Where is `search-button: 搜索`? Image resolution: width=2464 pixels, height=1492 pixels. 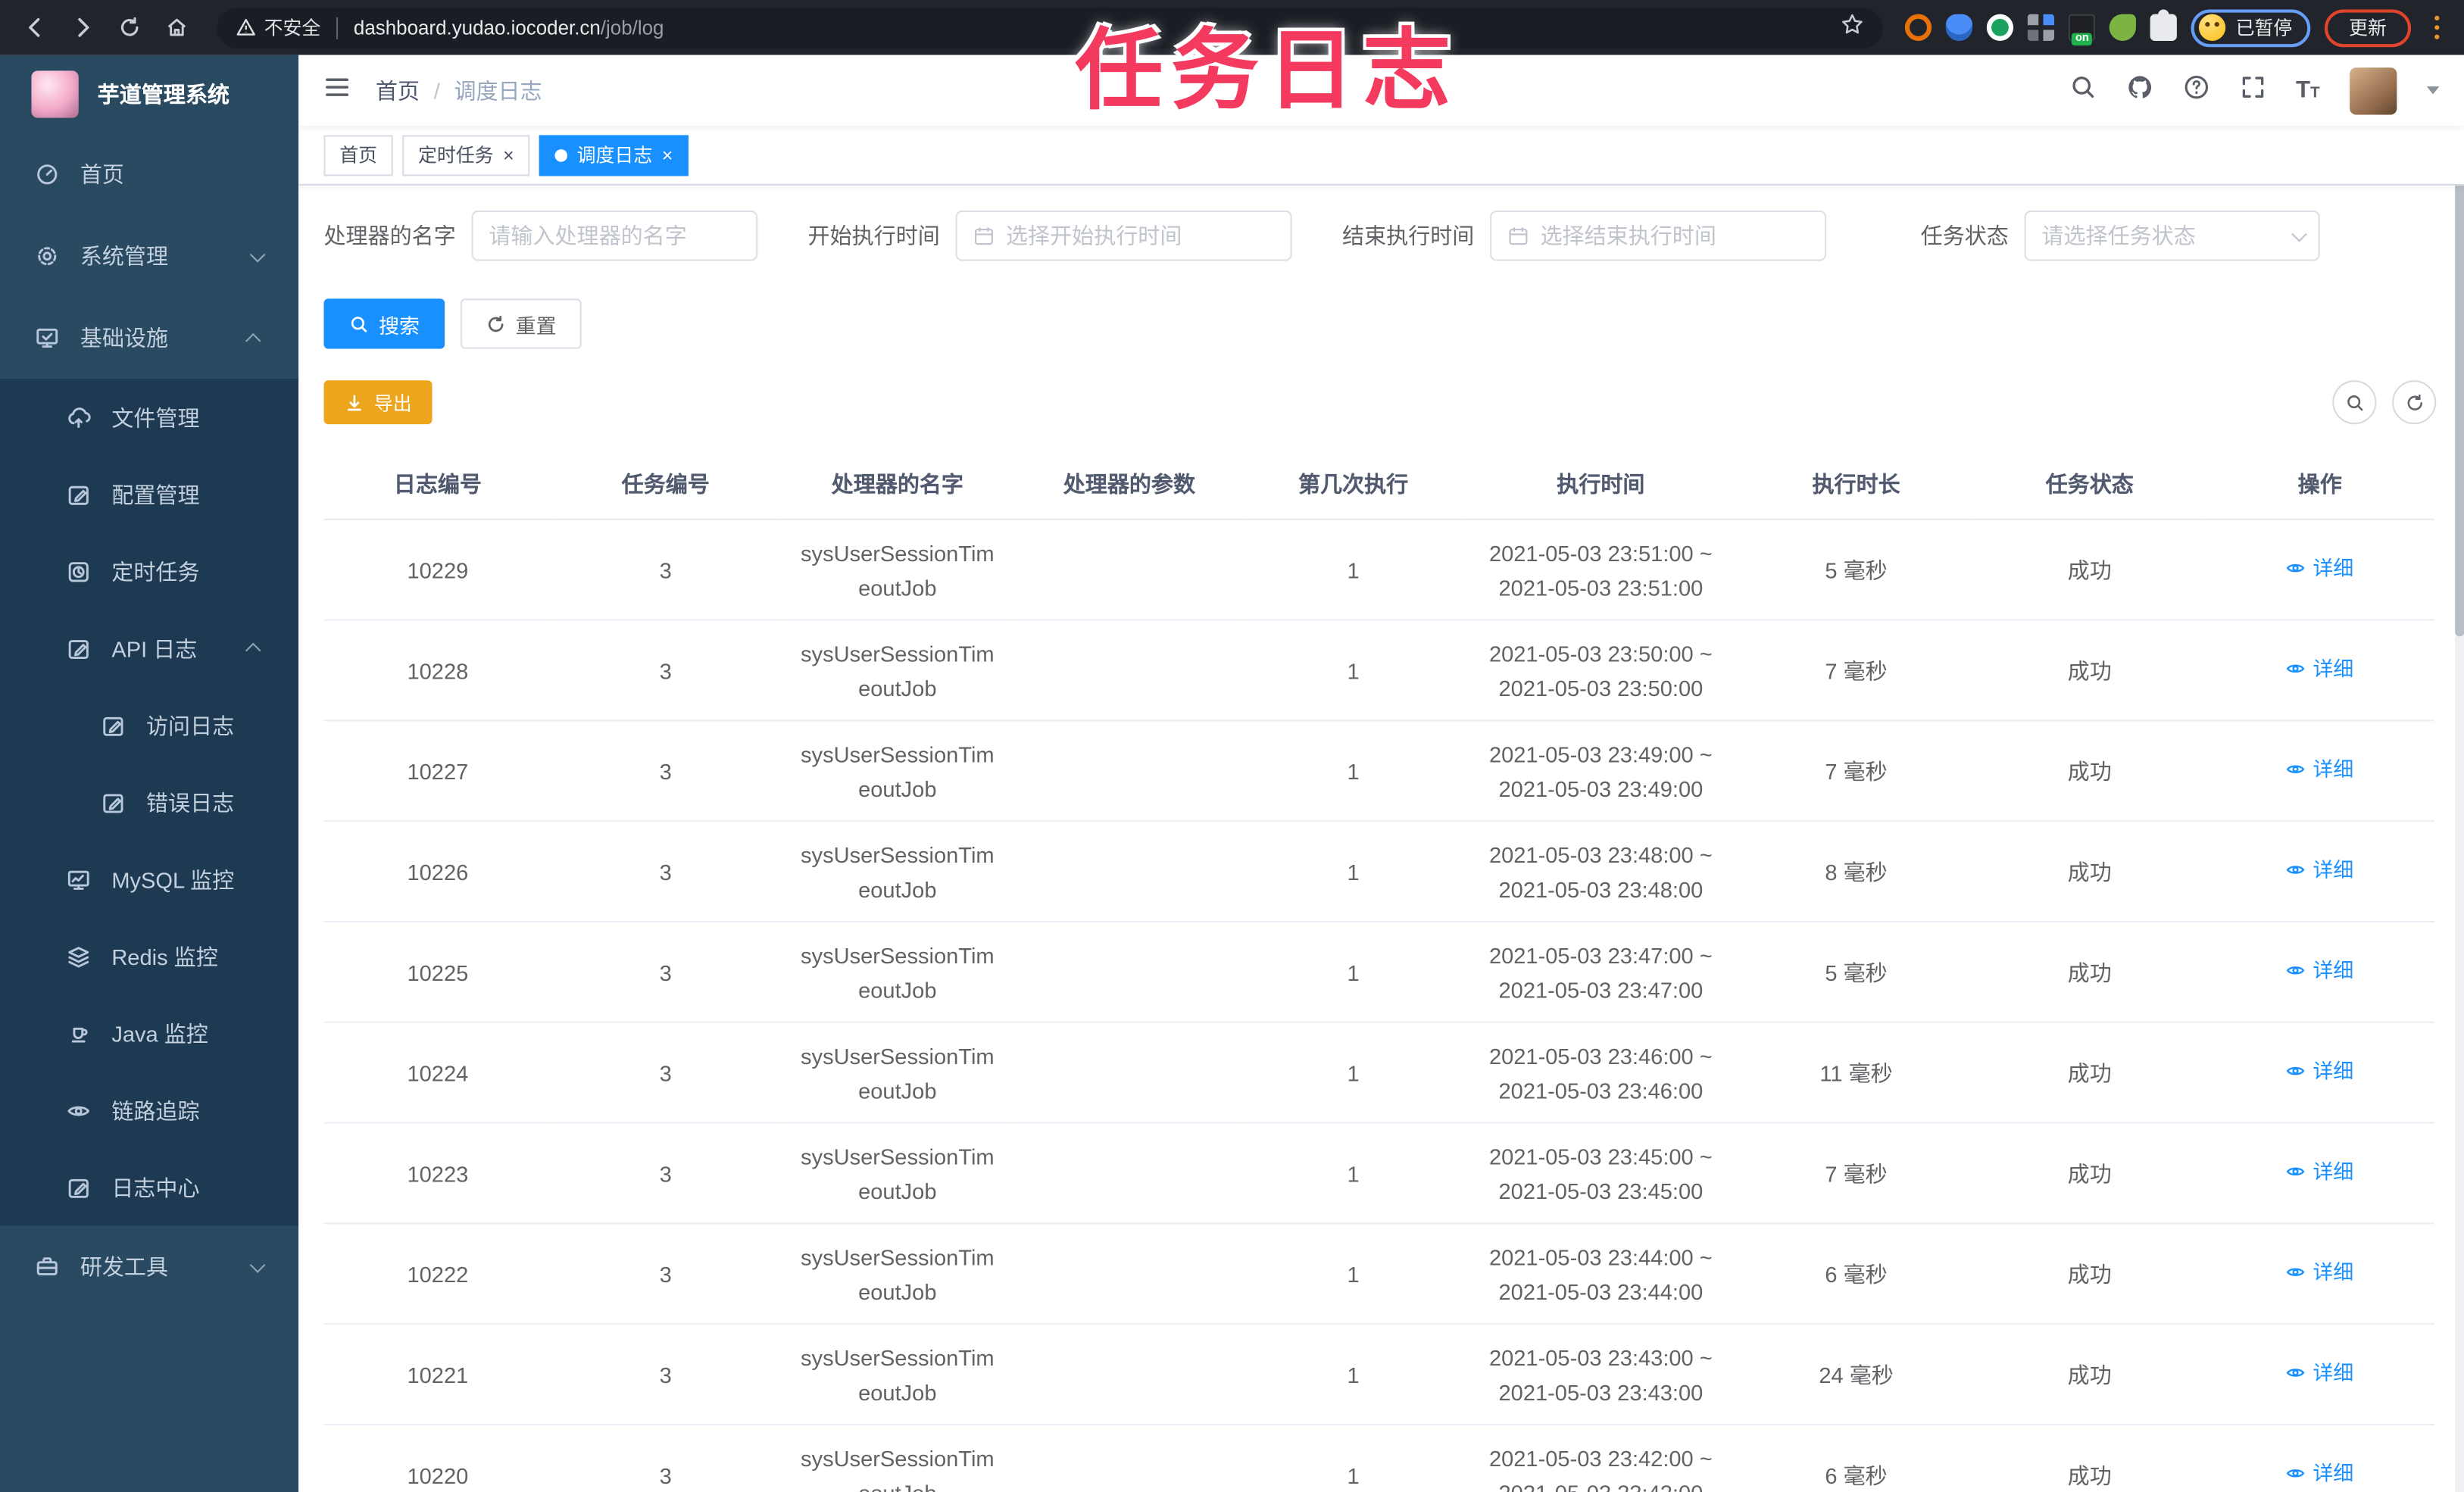 search-button: 搜索 is located at coordinates (384, 324).